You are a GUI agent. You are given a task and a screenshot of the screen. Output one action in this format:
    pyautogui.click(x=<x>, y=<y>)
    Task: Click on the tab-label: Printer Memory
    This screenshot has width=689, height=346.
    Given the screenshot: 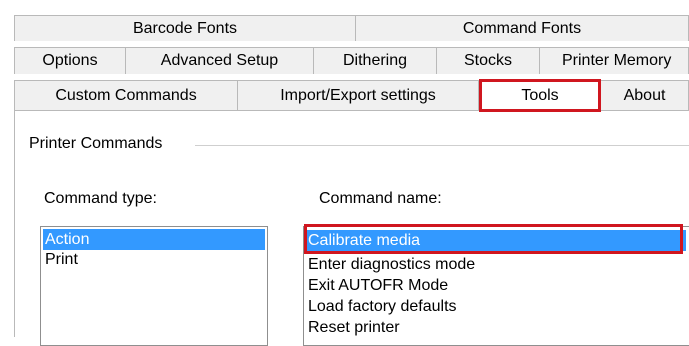 What is the action you would take?
    pyautogui.click(x=617, y=60)
    